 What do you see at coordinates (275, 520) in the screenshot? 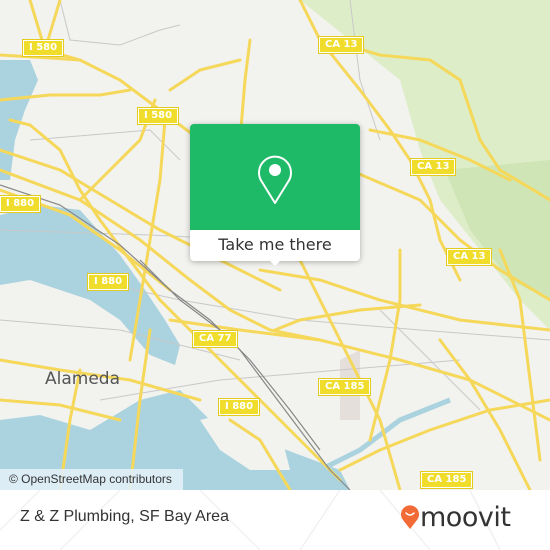
I see `footer: Z & Z Plumbing, SF Bay Area moovit` at bounding box center [275, 520].